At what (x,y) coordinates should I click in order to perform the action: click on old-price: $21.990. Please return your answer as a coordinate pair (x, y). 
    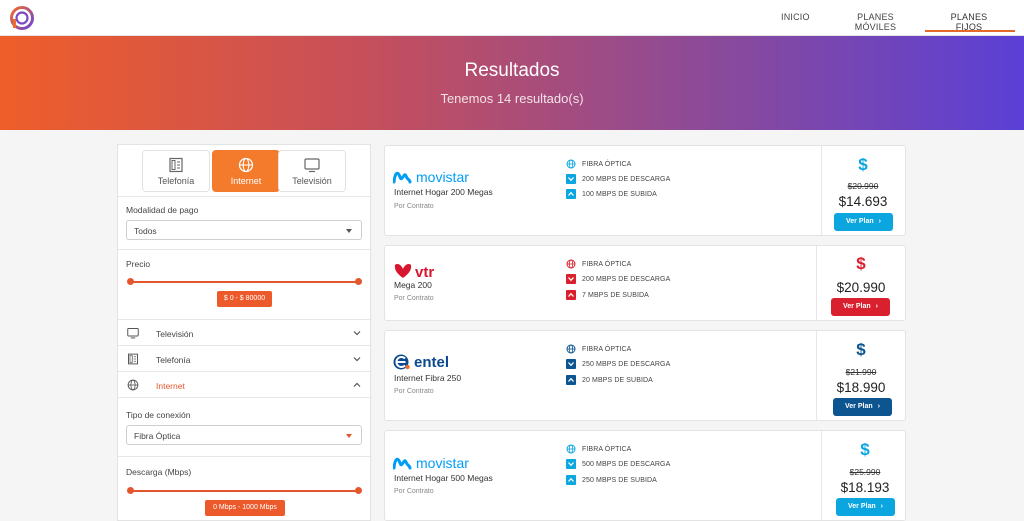
    Looking at the image, I should click on (861, 372).